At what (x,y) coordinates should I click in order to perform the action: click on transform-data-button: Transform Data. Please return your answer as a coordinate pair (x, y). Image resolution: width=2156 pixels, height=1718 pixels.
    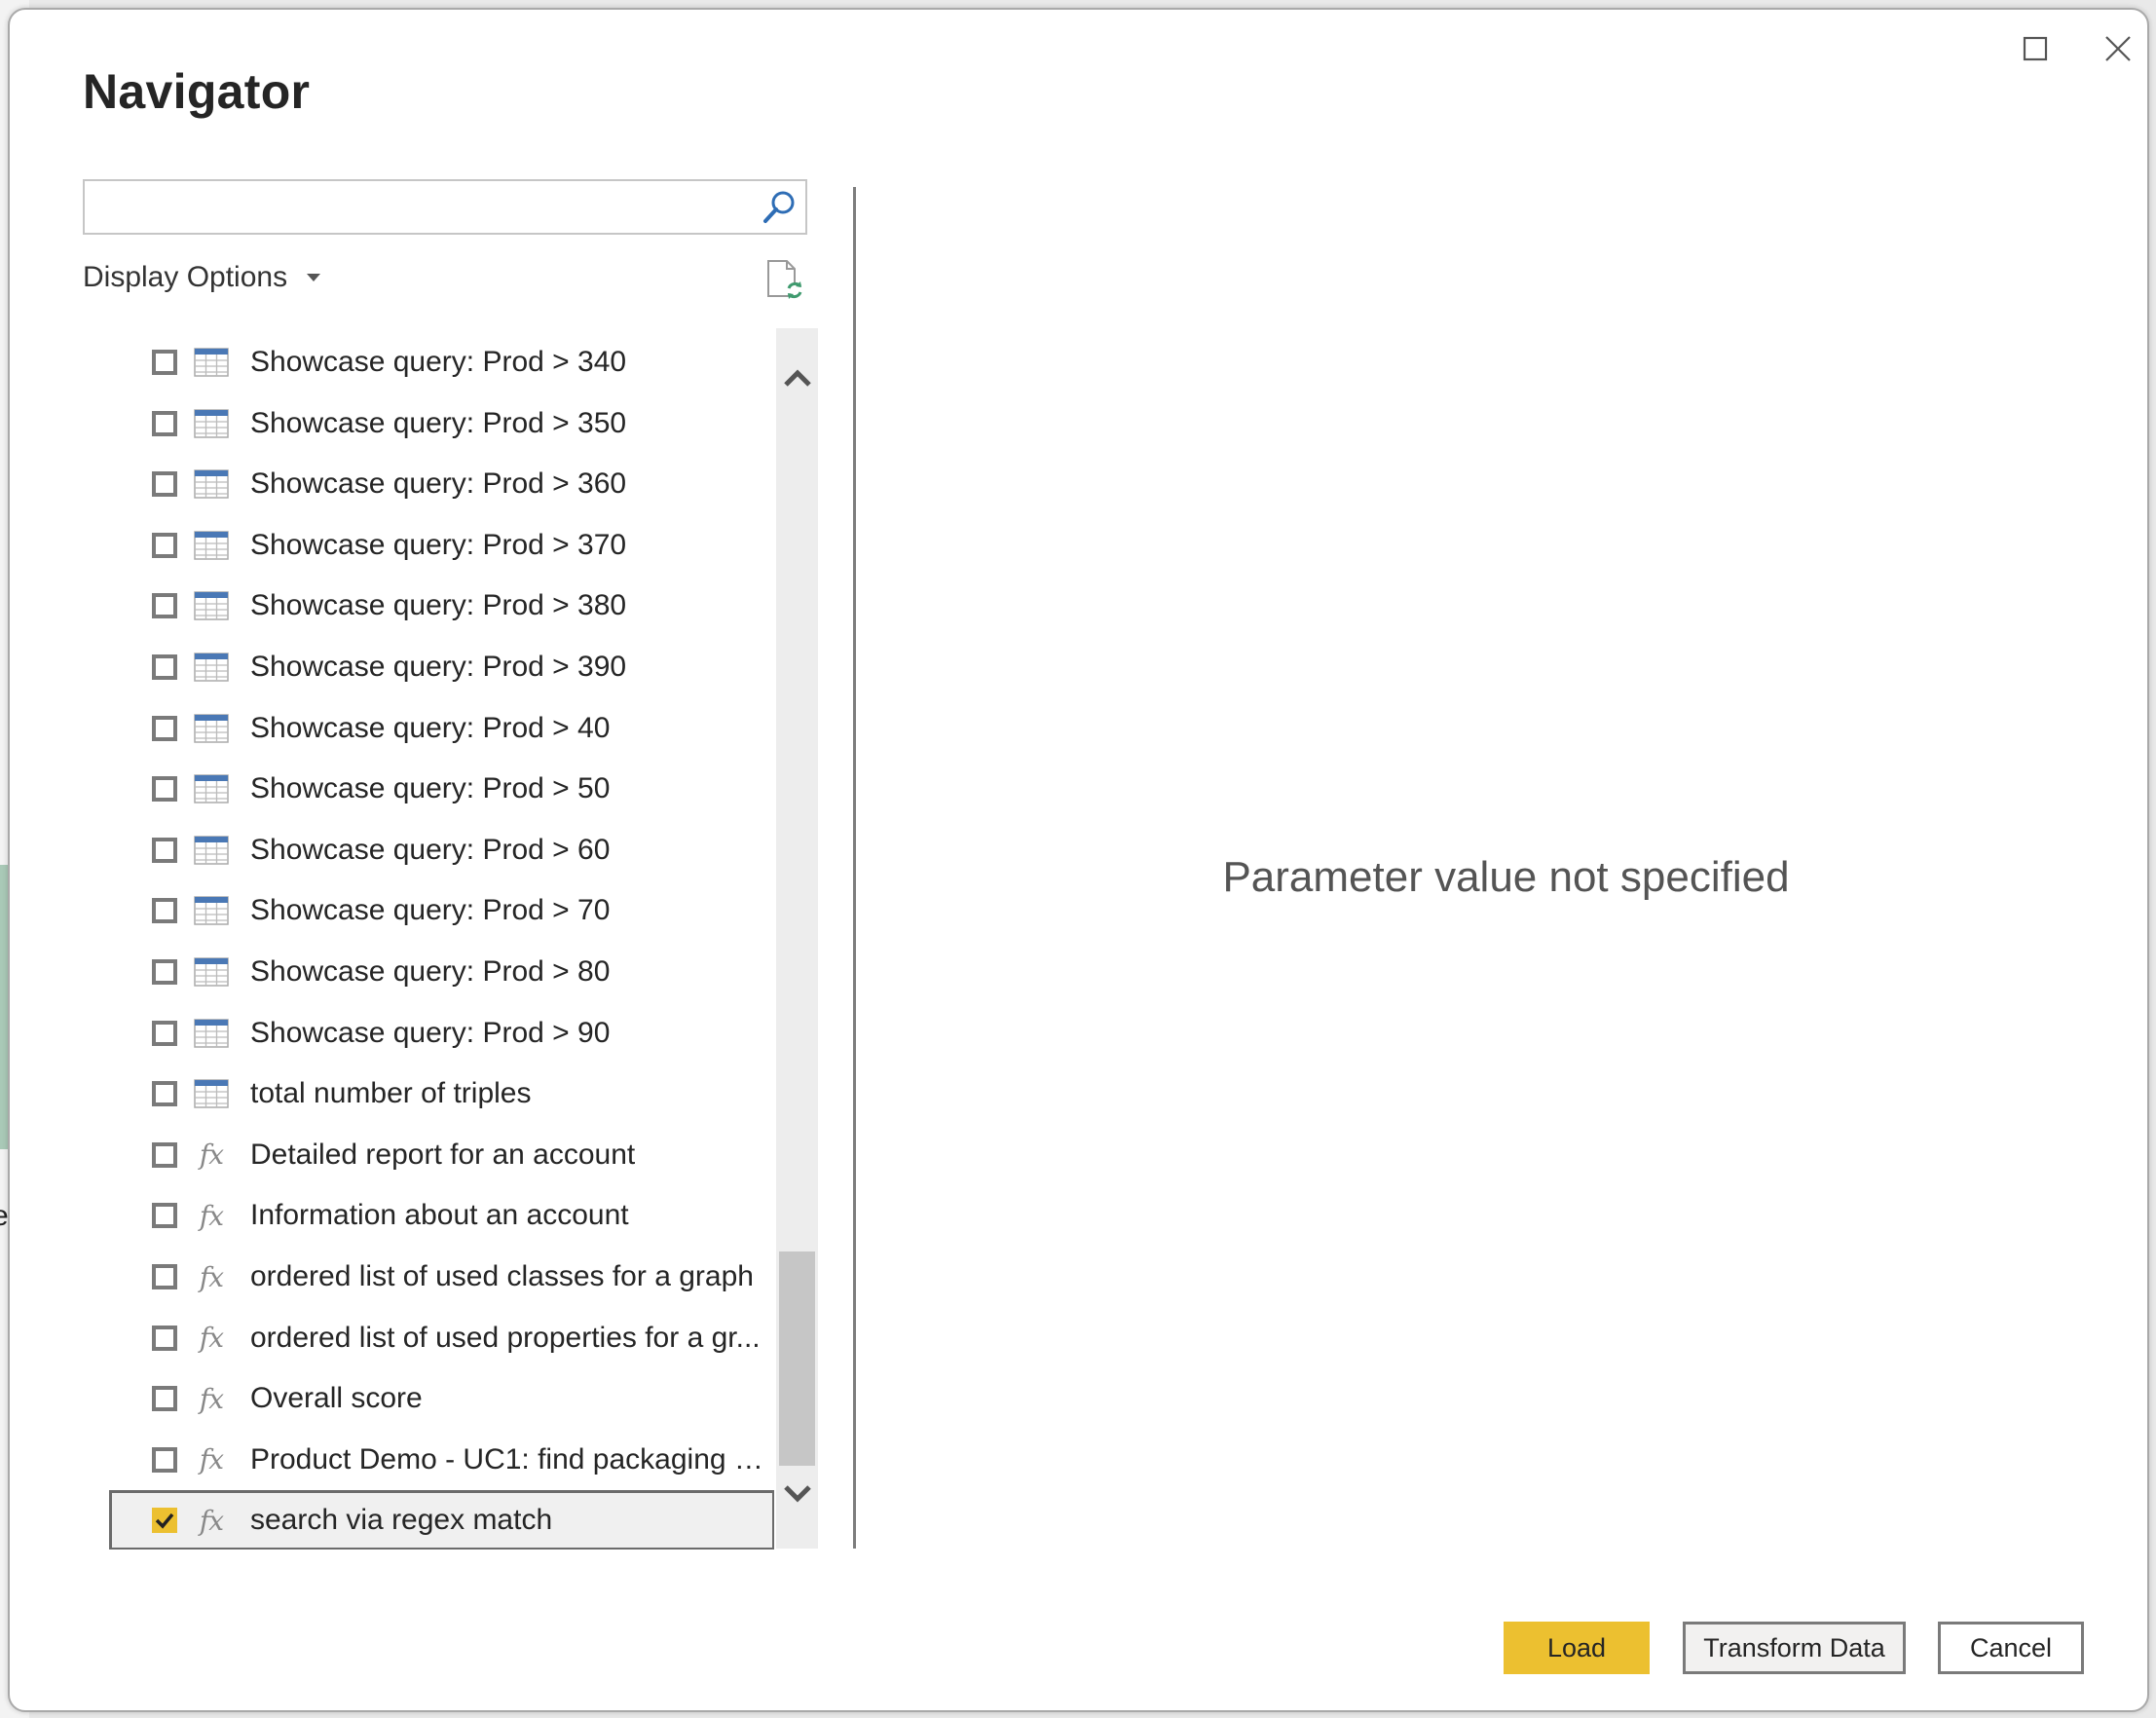
    Looking at the image, I should click on (1795, 1648).